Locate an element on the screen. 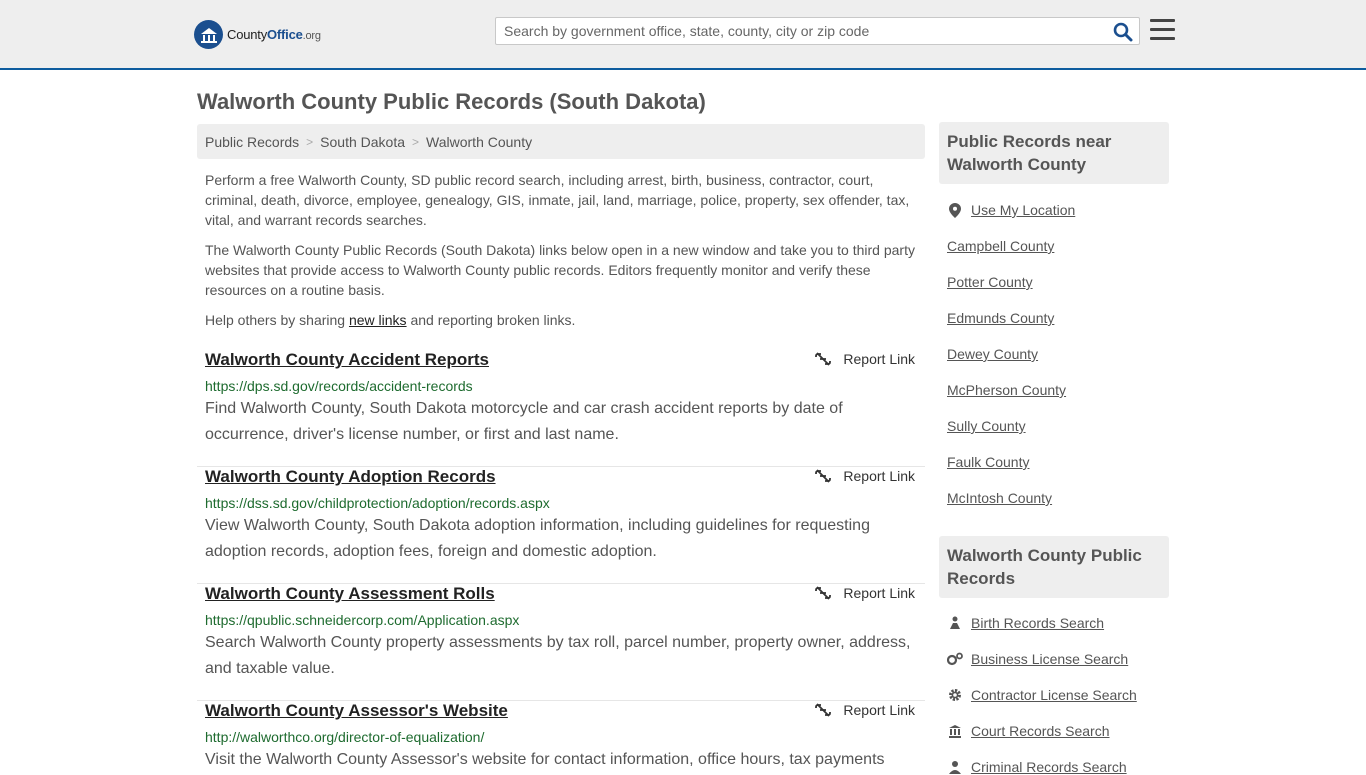 The width and height of the screenshot is (1366, 775). record-title-link: Walworth County Accident Reports is located at coordinates (347, 360).